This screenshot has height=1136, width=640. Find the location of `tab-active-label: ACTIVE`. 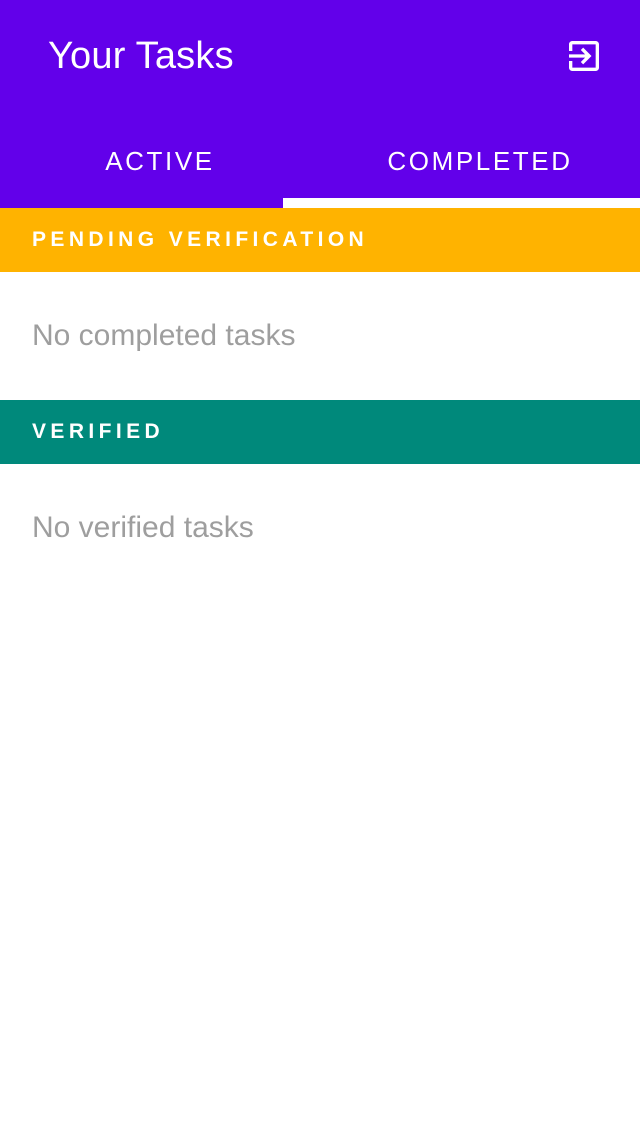

tab-active-label: ACTIVE is located at coordinates (160, 161).